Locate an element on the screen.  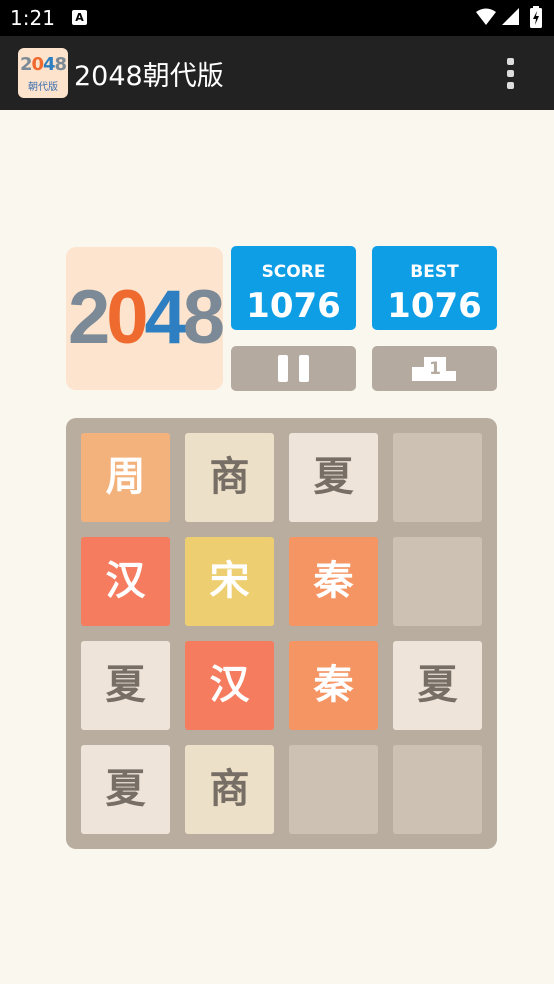
app-logo-digit: 8 is located at coordinates (60, 64).